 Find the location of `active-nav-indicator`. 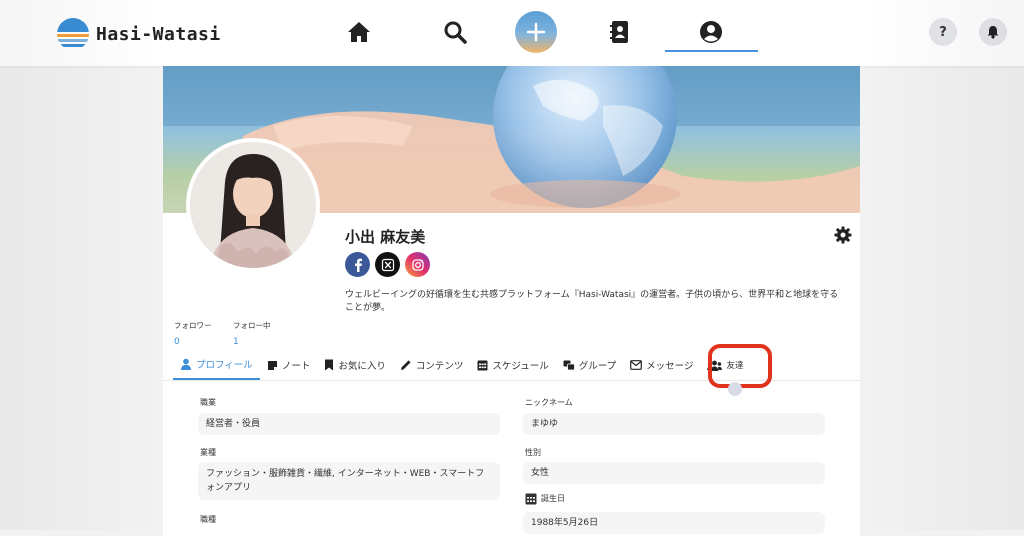

active-nav-indicator is located at coordinates (711, 51).